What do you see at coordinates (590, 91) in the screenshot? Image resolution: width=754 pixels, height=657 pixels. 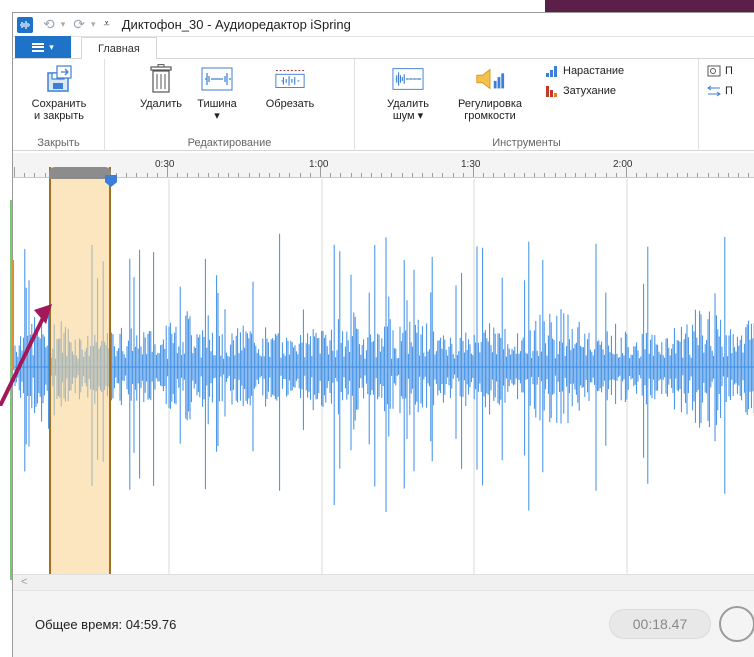 I see `fade-out-label: Затухание` at bounding box center [590, 91].